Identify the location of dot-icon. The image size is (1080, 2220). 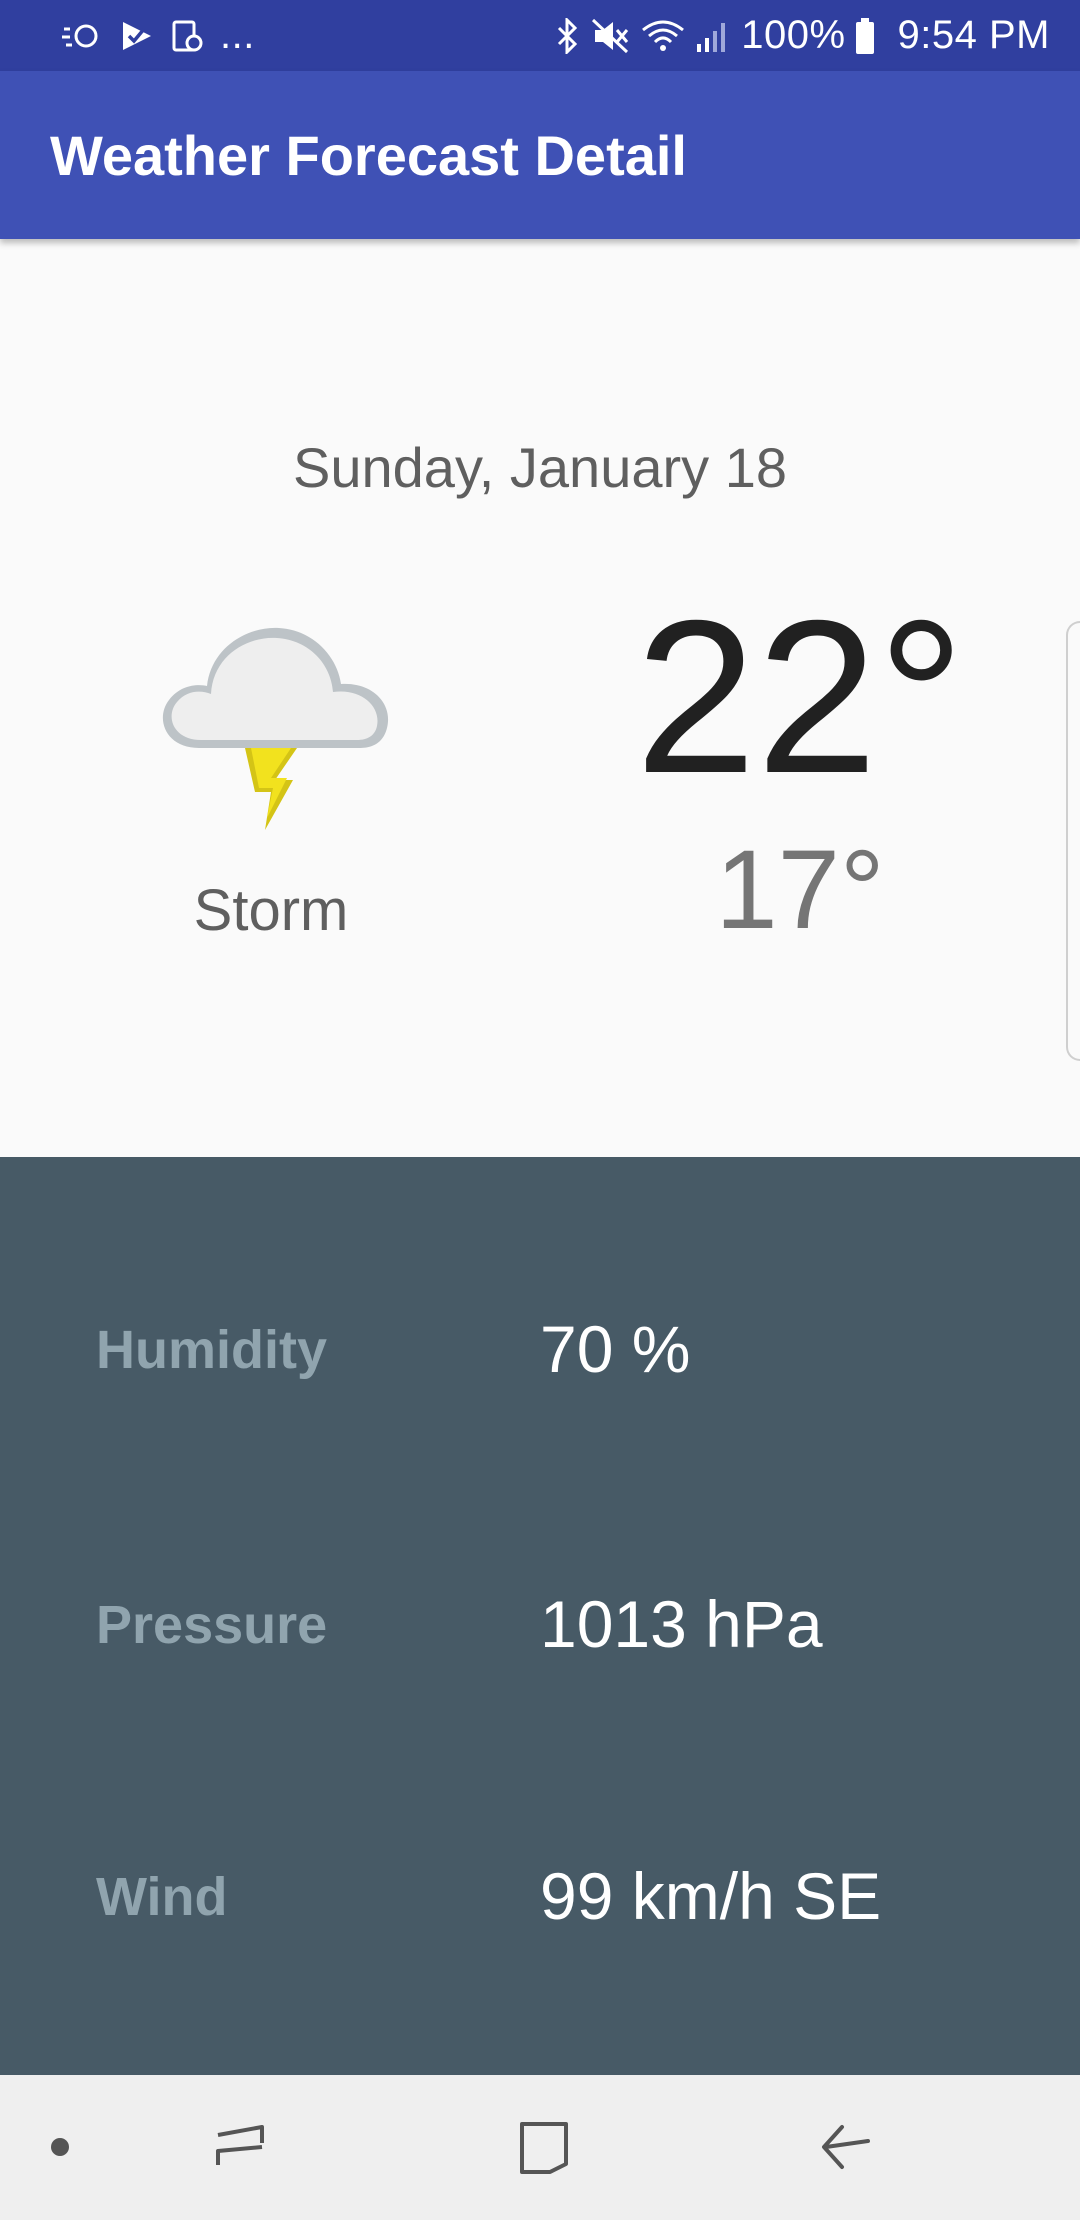
(60, 2147).